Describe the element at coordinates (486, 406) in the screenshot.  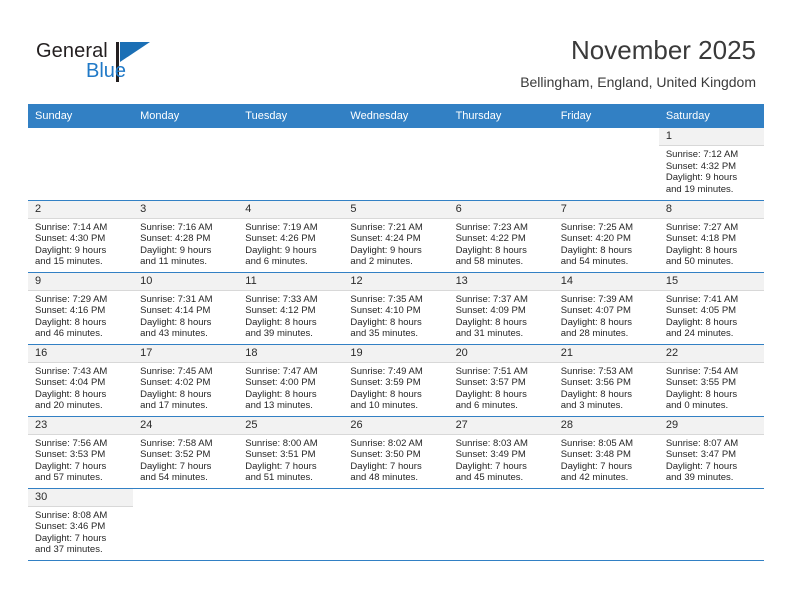
I see `daylight-text-line2: and 6 minutes.` at that location.